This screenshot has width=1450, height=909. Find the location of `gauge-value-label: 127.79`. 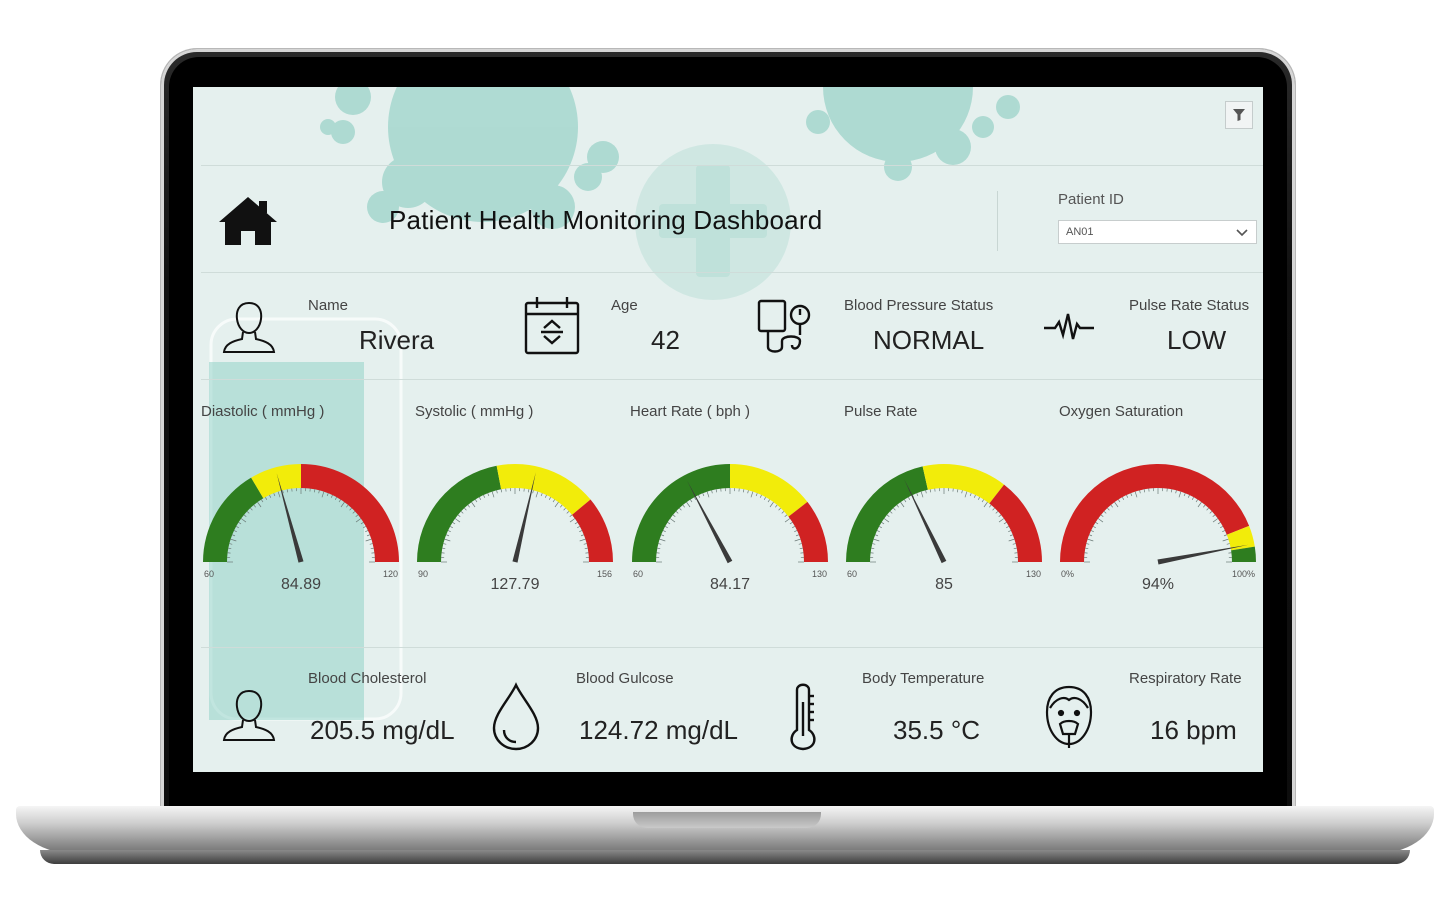

gauge-value-label: 127.79 is located at coordinates (515, 584).